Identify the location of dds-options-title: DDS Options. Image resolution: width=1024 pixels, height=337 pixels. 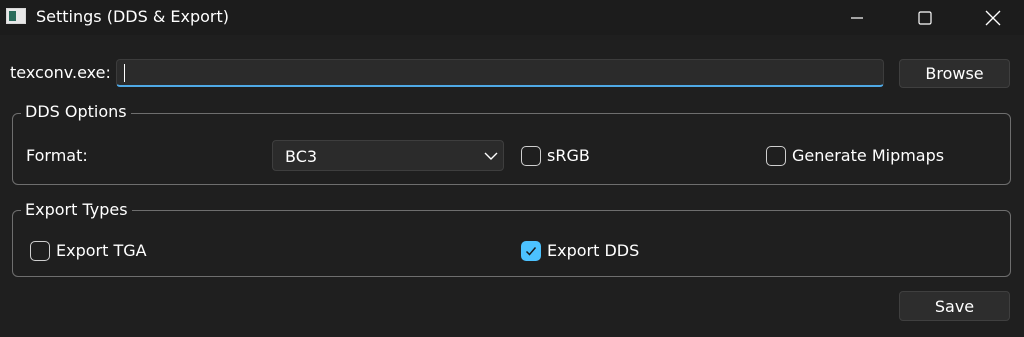
(76, 111).